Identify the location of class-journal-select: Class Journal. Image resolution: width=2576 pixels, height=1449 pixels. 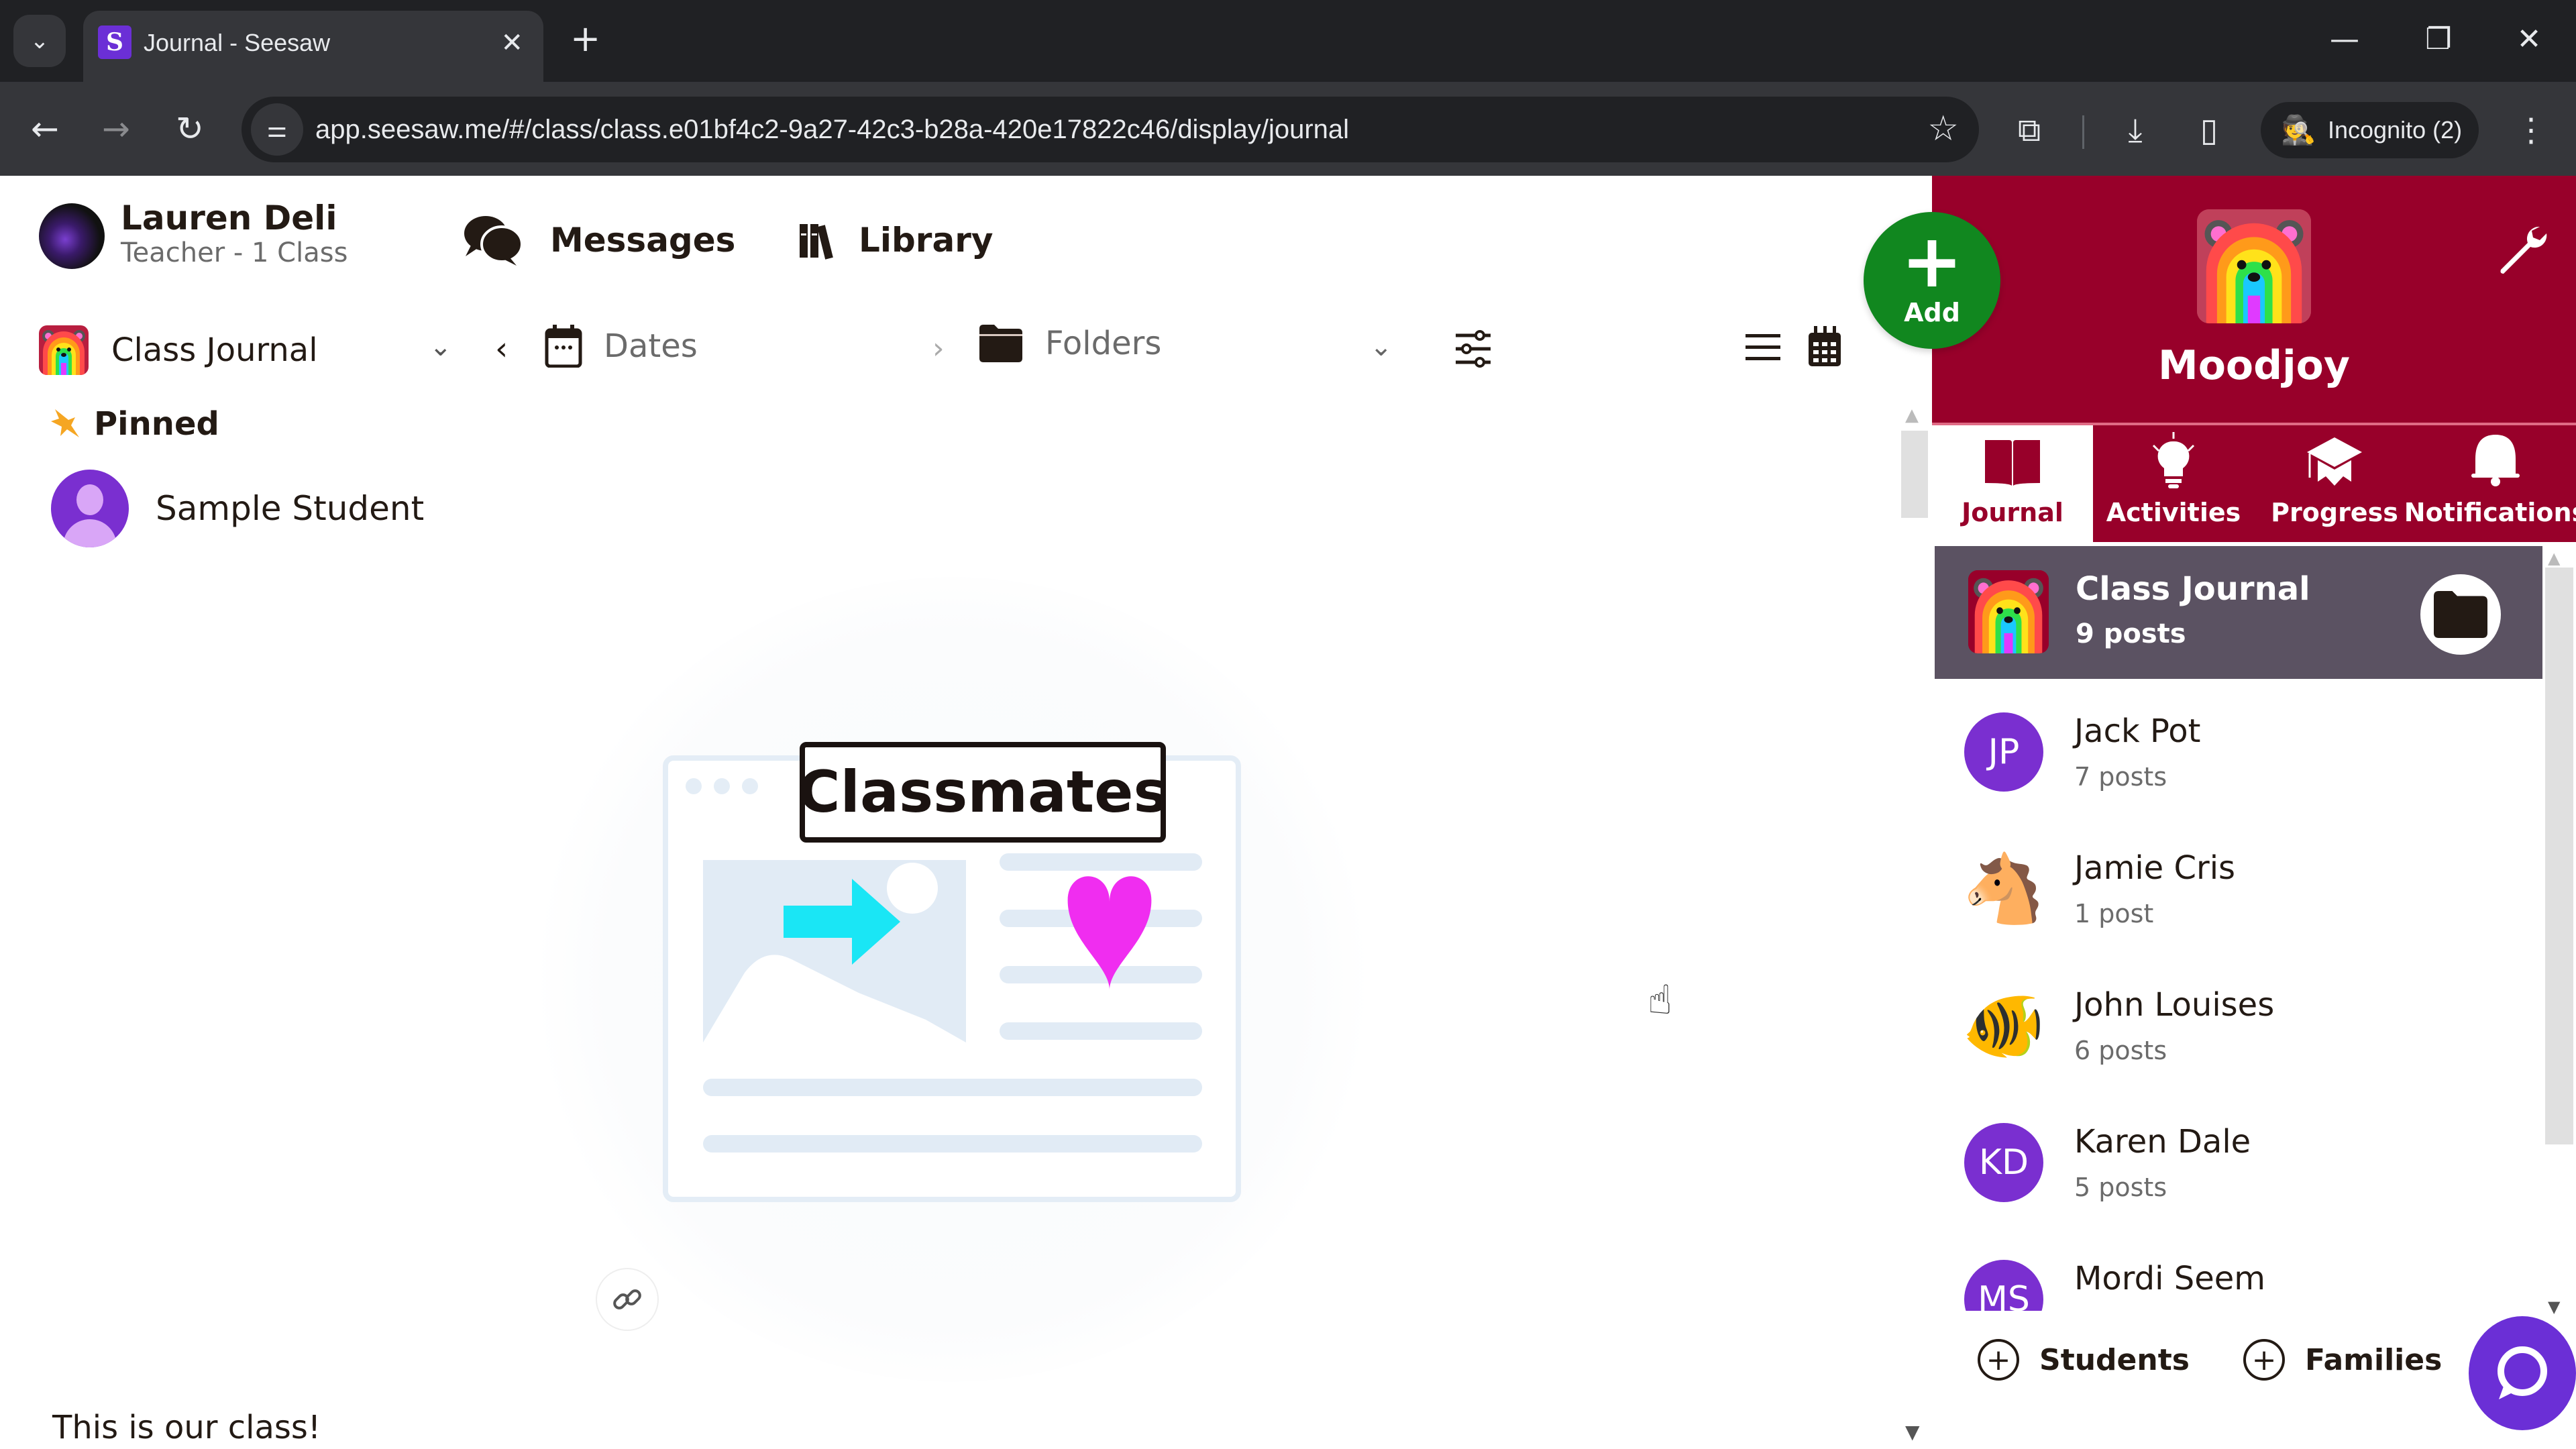
(178, 350).